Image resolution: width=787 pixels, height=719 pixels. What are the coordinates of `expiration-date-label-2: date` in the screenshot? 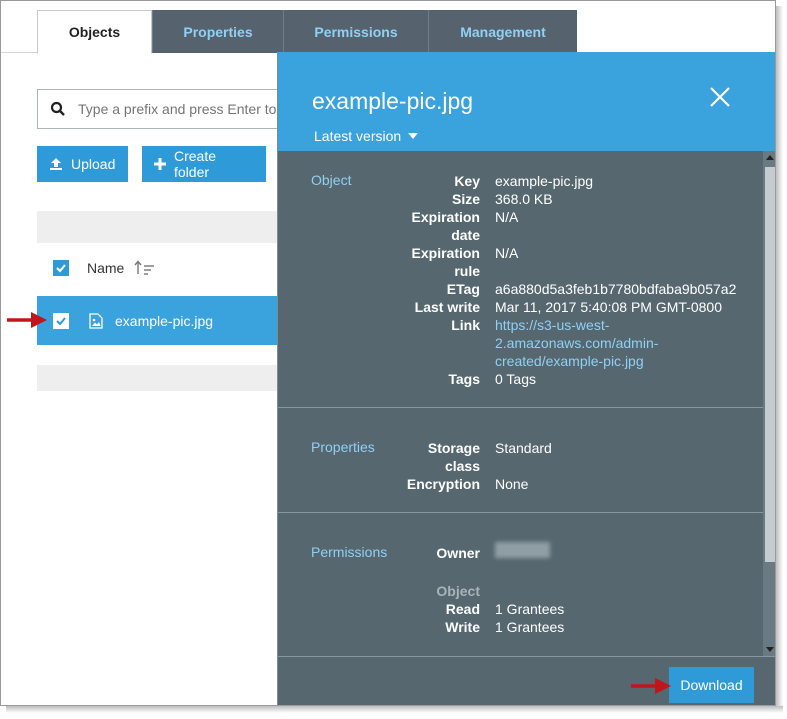 It's located at (465, 235).